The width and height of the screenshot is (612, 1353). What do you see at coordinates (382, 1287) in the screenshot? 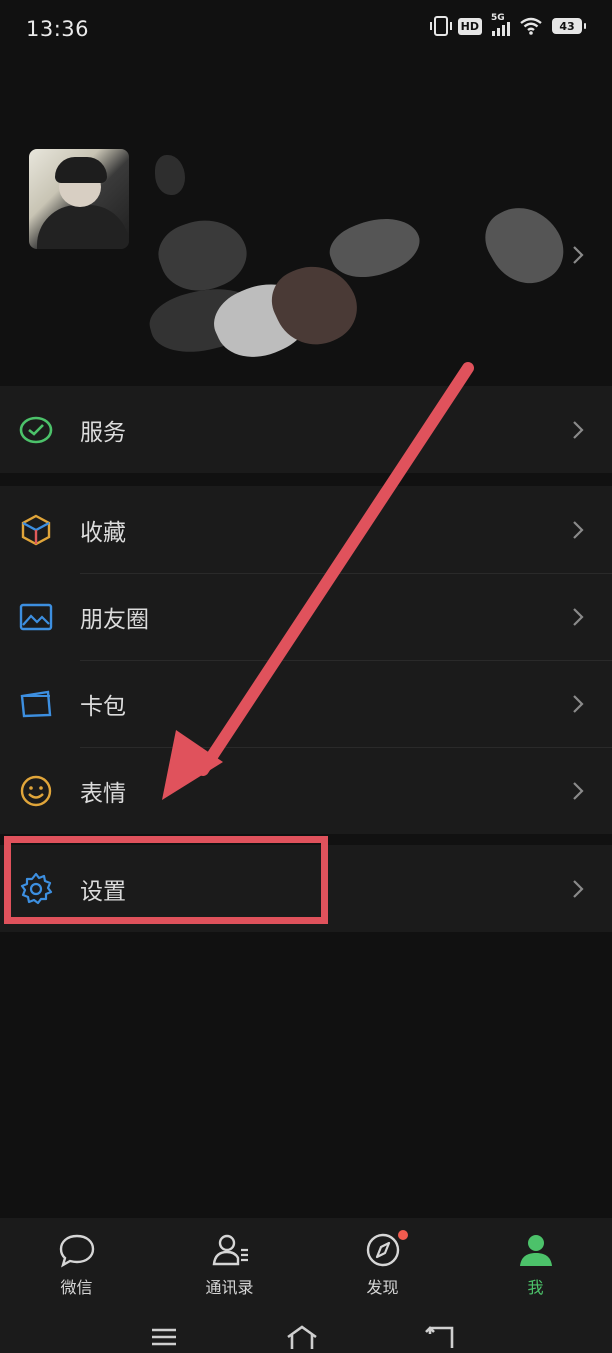
I see `tab-label: 发现` at bounding box center [382, 1287].